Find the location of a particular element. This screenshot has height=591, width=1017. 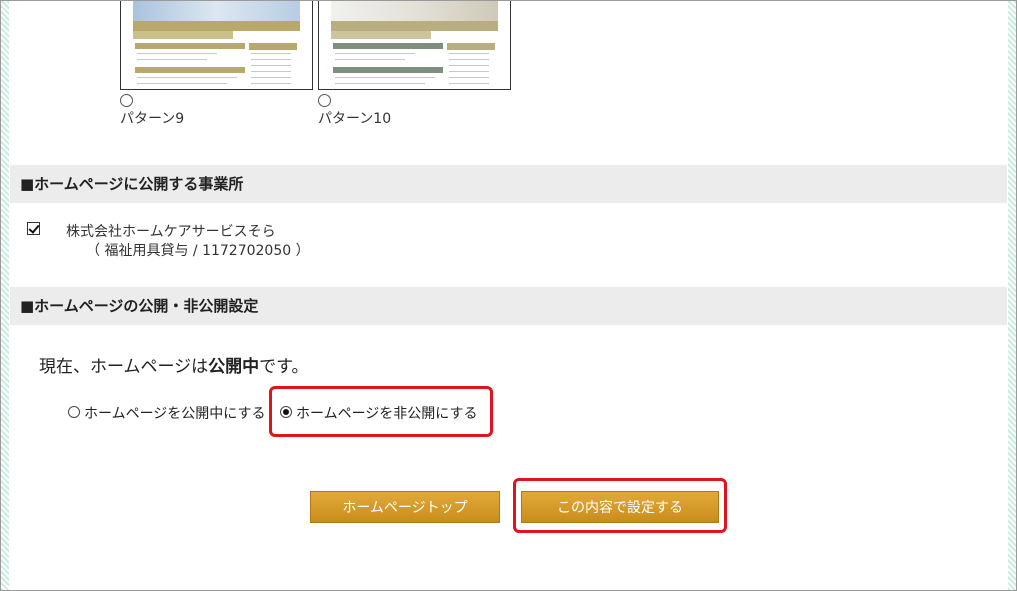

office-checkbox is located at coordinates (33, 228).